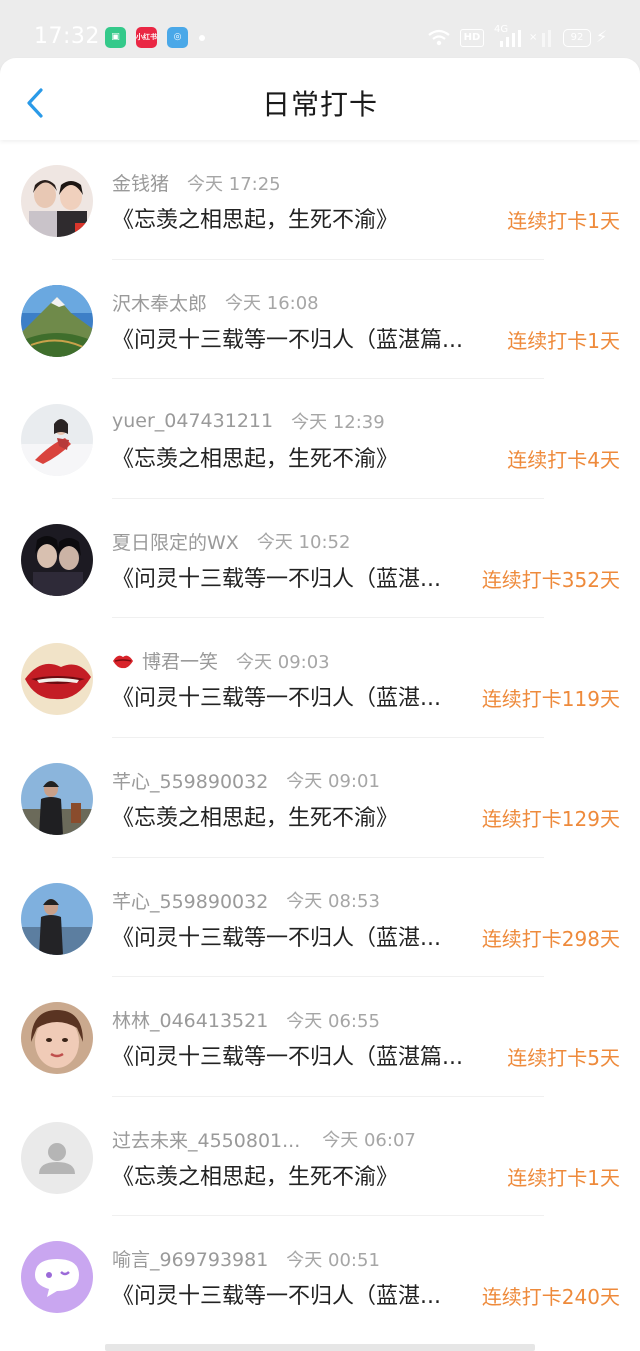  I want to click on item-meta: 芊心_559890032 今天 08:53, so click(246, 900).